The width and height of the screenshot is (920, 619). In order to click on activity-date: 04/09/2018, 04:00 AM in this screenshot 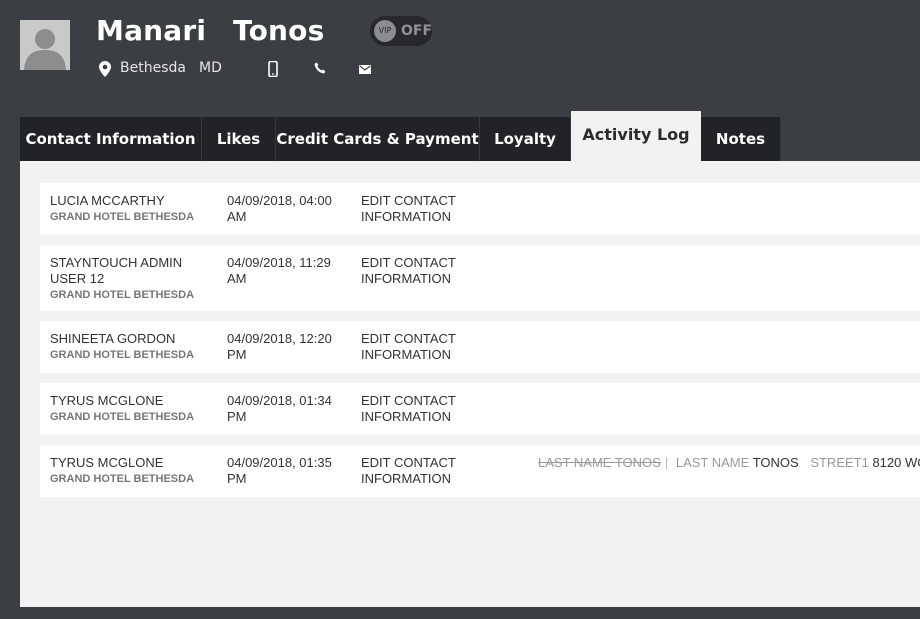, I will do `click(279, 208)`.